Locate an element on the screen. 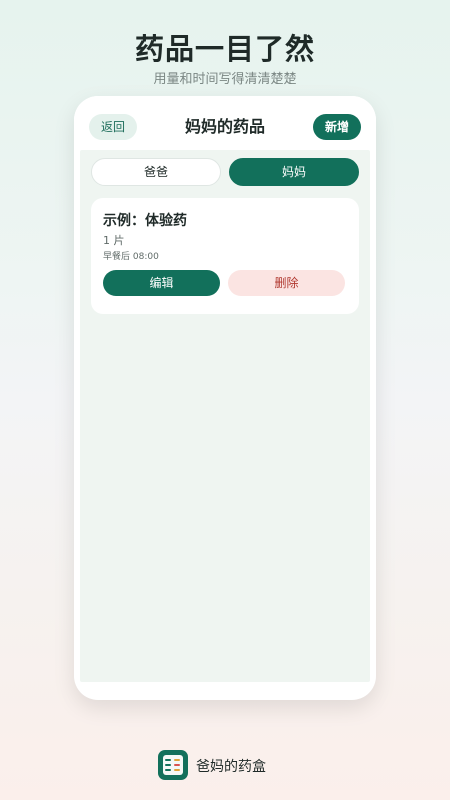  medicine-box-icon is located at coordinates (173, 765).